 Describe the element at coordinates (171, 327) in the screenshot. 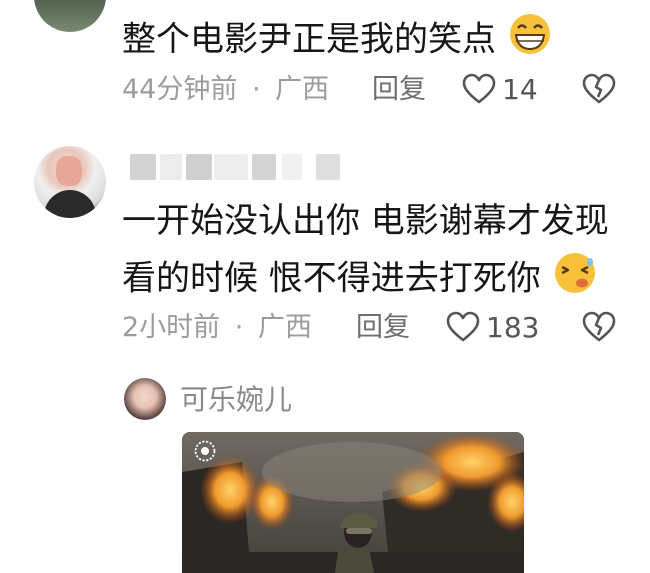

I see `comment-time: 2小时前` at that location.